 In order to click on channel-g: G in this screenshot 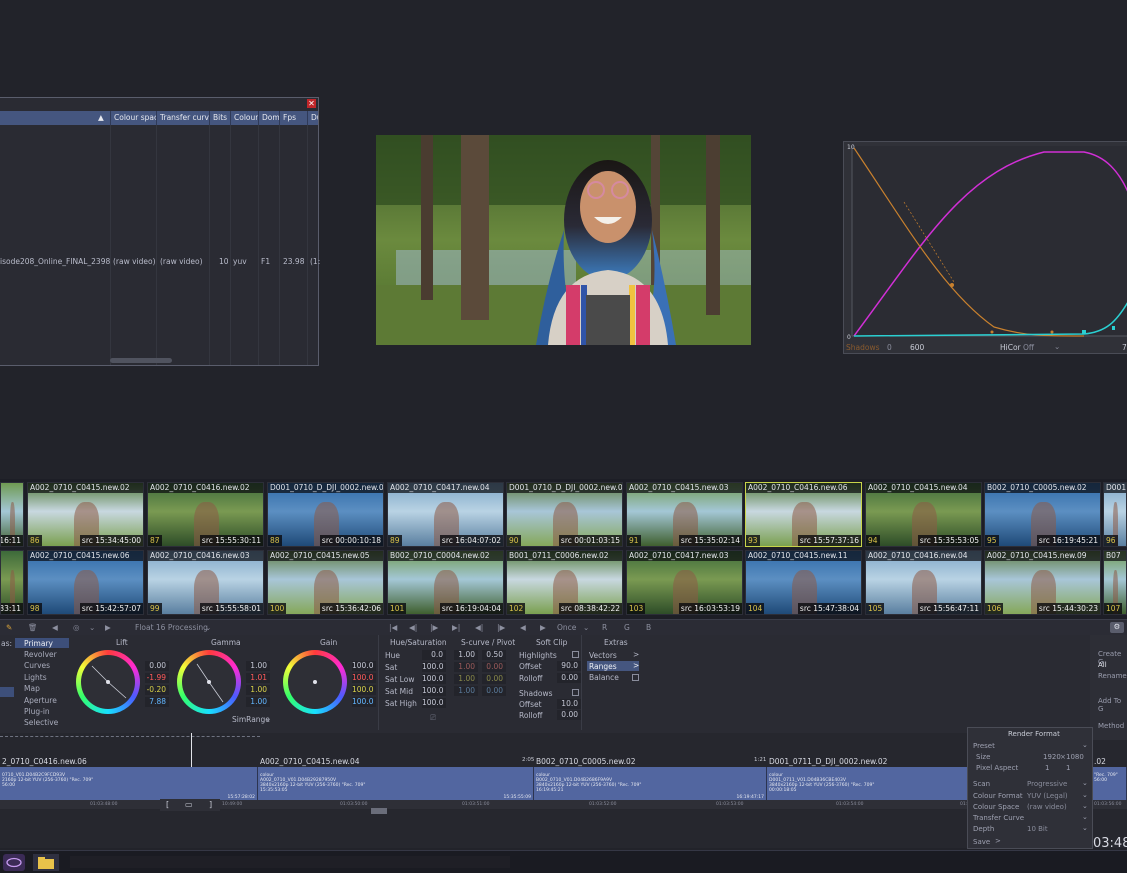, I will do `click(627, 628)`.